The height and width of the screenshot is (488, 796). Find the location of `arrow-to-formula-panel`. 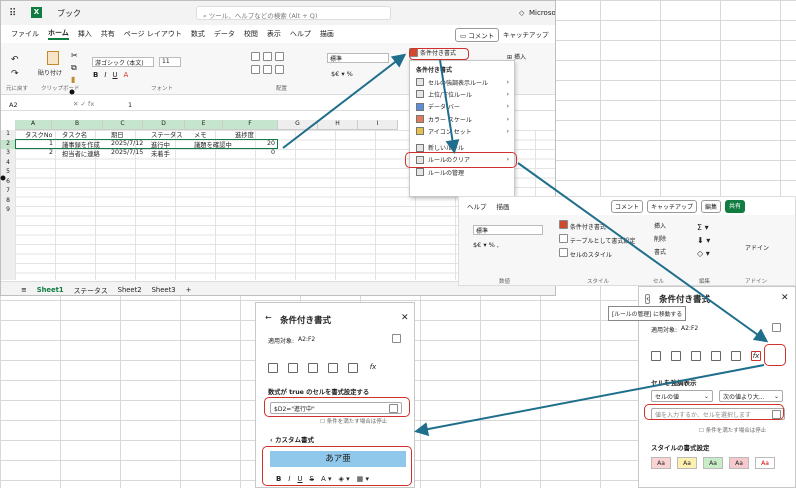

arrow-to-formula-panel is located at coordinates (589, 400).